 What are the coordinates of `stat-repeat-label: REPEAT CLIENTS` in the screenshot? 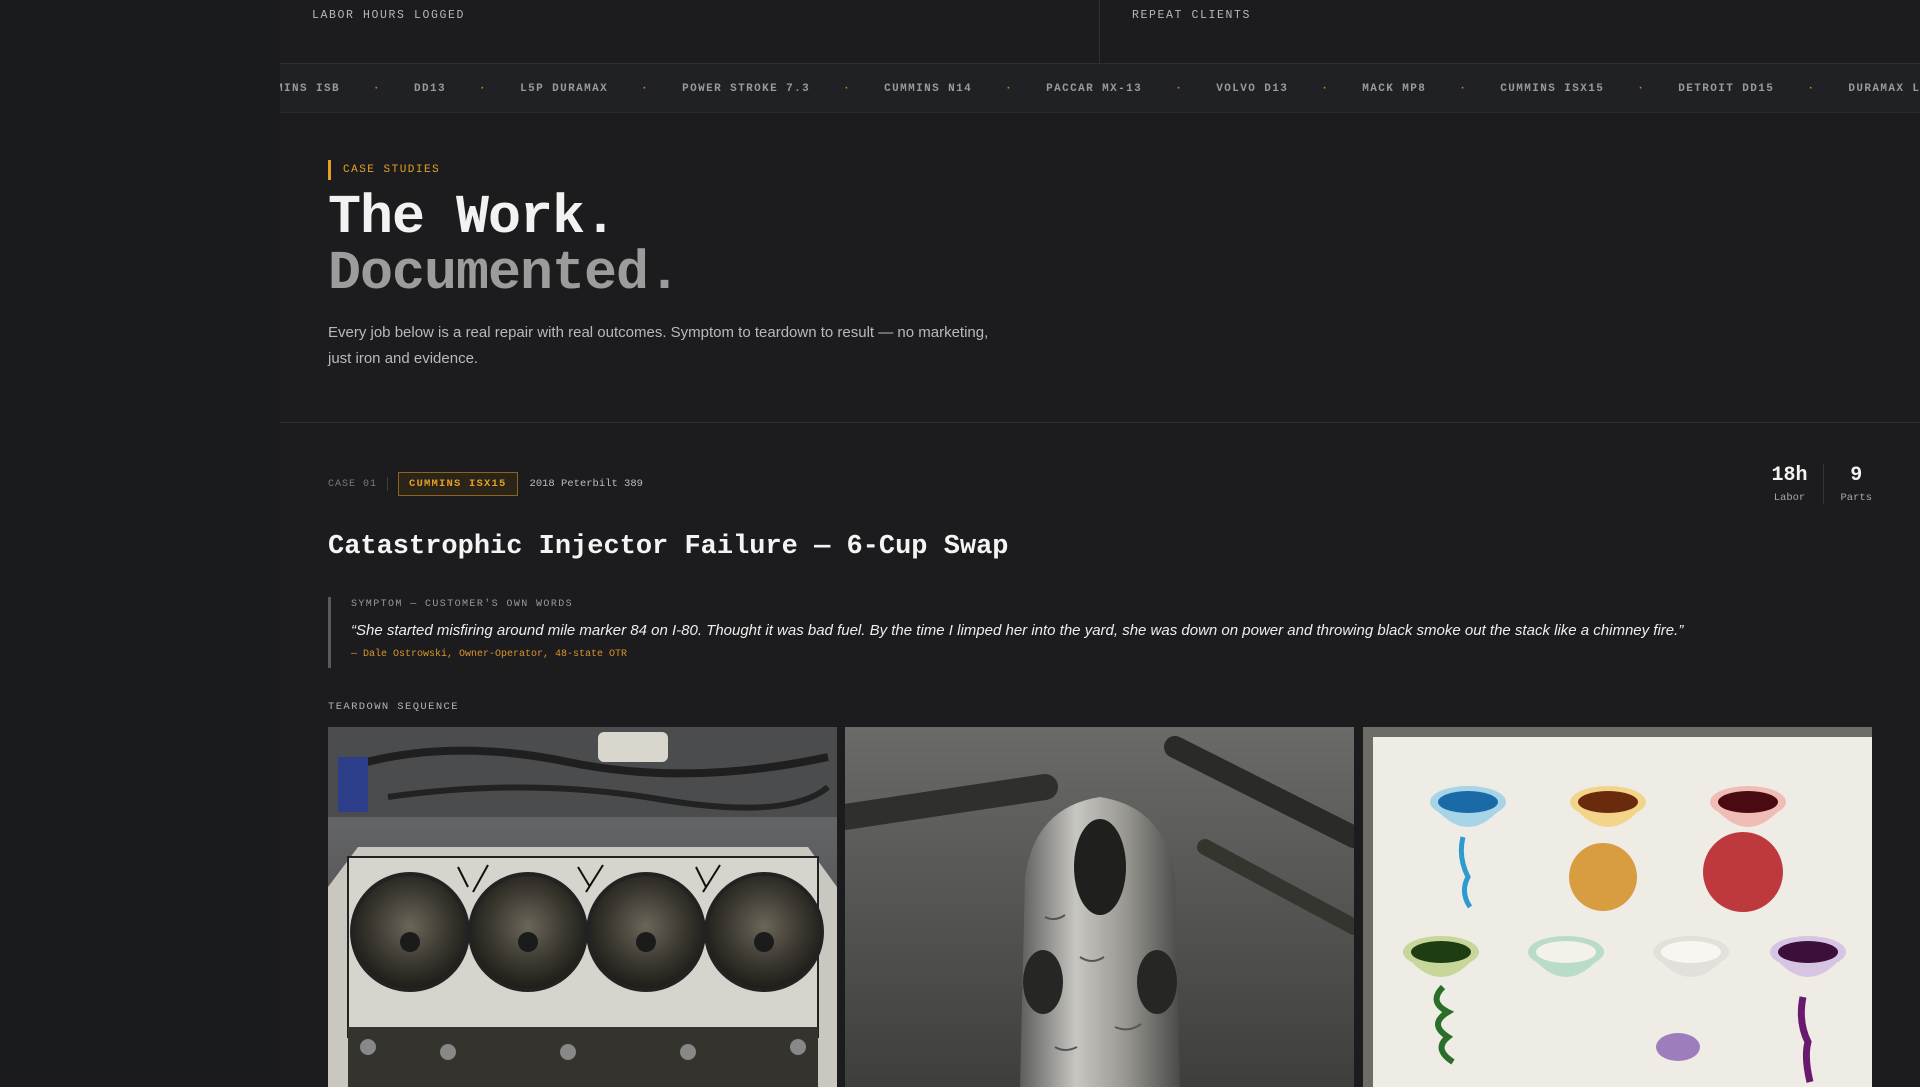 It's located at (1192, 15).